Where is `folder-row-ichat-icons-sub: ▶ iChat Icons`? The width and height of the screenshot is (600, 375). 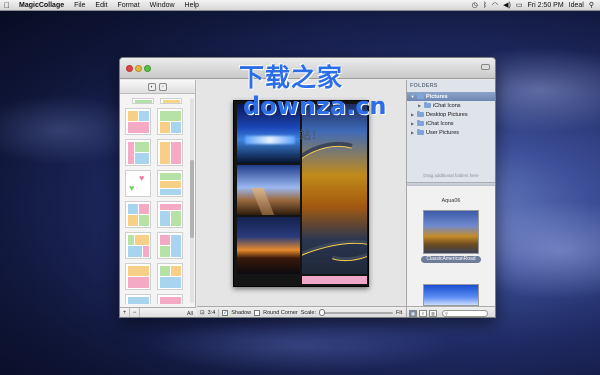 folder-row-ichat-icons-sub: ▶ iChat Icons is located at coordinates (451, 105).